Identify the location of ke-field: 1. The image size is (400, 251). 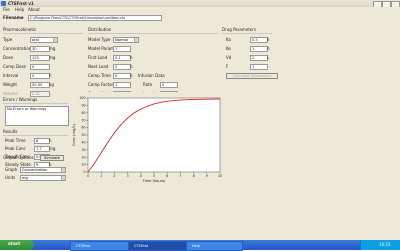
(259, 49).